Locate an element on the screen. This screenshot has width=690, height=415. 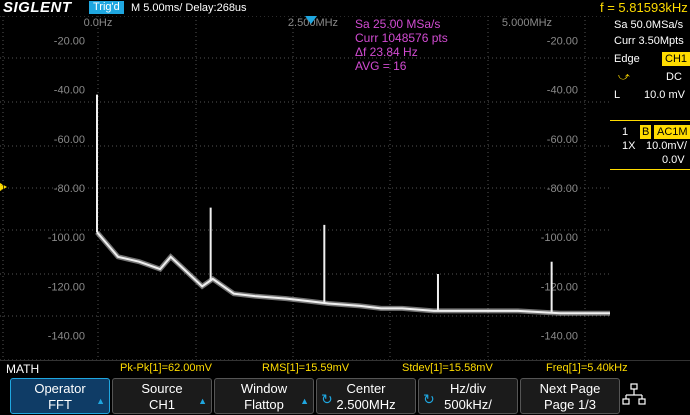
trigger-level-label: L is located at coordinates (617, 95).